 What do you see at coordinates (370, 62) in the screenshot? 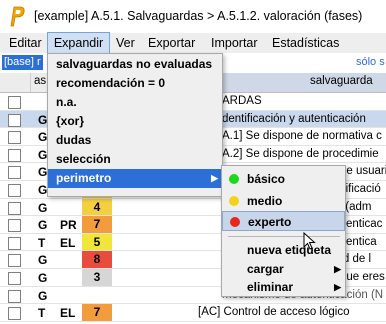
I see `only-selected-toggle: sólo s` at bounding box center [370, 62].